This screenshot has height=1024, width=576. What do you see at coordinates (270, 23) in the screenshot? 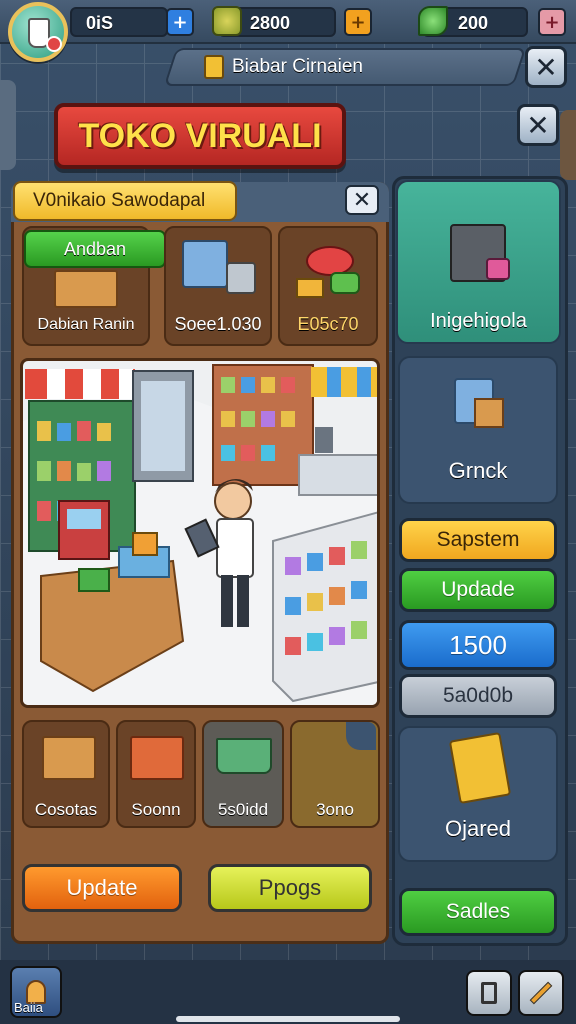
I see `resource-2-value: 2800` at bounding box center [270, 23].